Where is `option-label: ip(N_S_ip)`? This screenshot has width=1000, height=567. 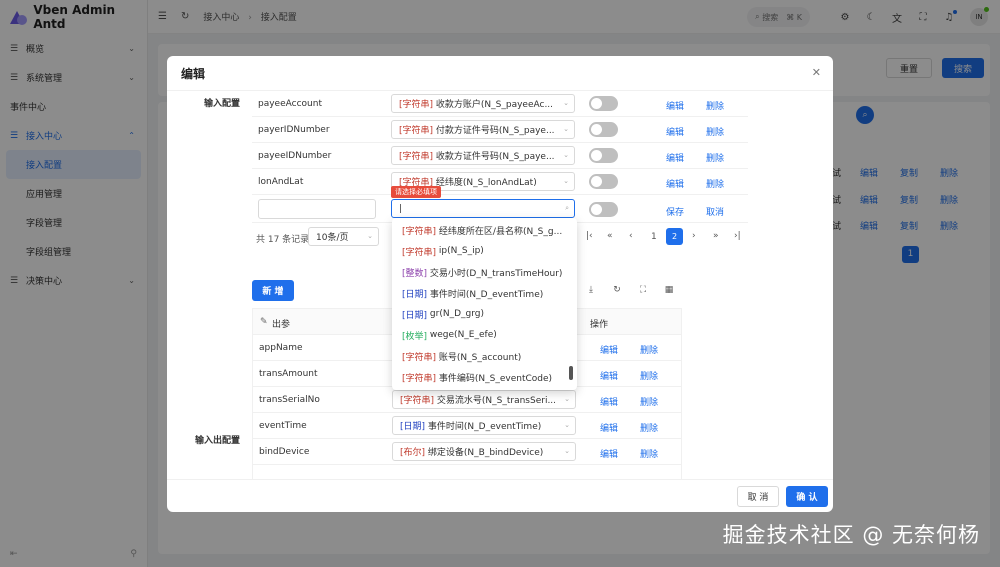 option-label: ip(N_S_ip) is located at coordinates (461, 251).